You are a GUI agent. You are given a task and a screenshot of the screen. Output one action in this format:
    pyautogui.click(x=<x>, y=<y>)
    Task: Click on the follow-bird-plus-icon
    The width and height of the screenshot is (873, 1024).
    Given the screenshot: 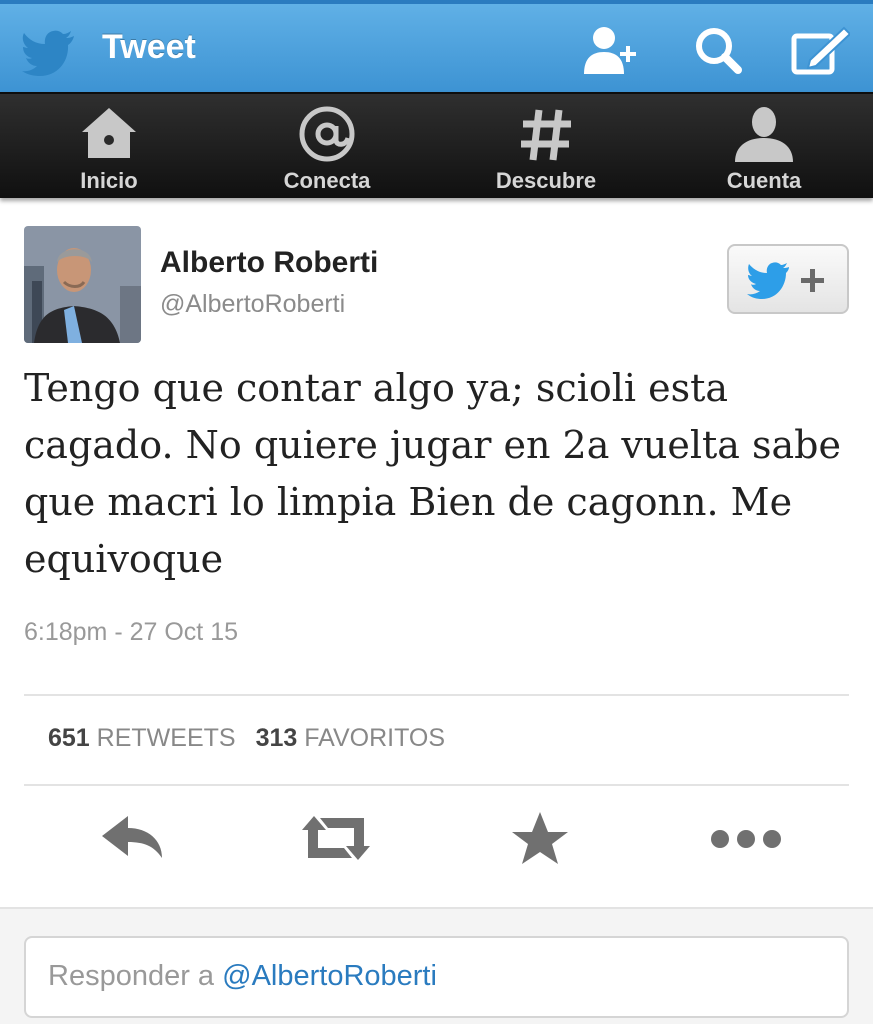 What is the action you would take?
    pyautogui.click(x=785, y=280)
    